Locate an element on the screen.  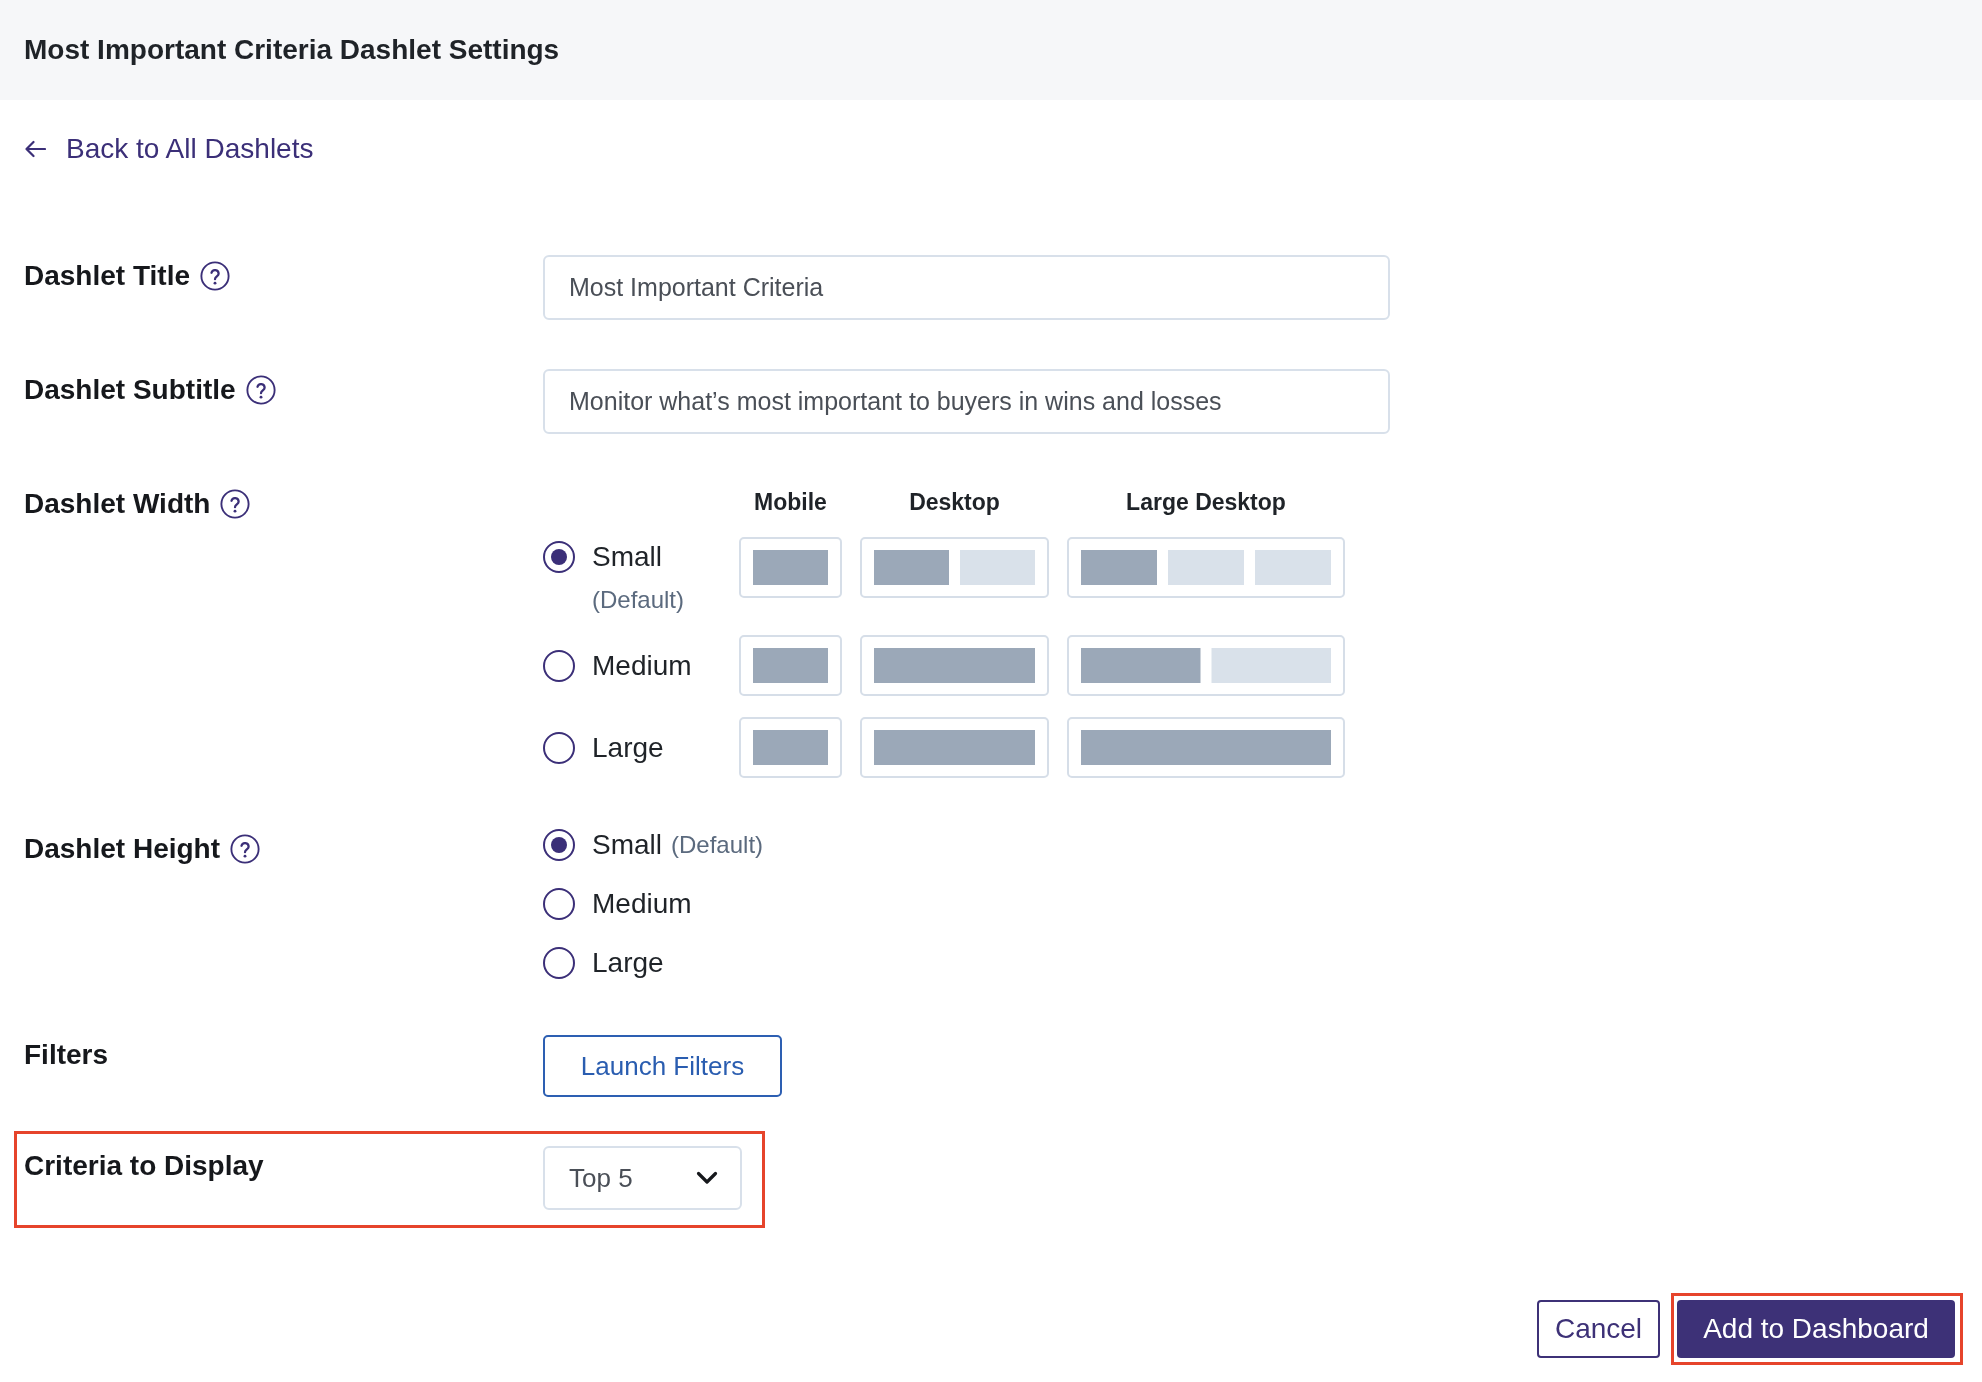
criteria-select: Top 5 is located at coordinates (642, 1178).